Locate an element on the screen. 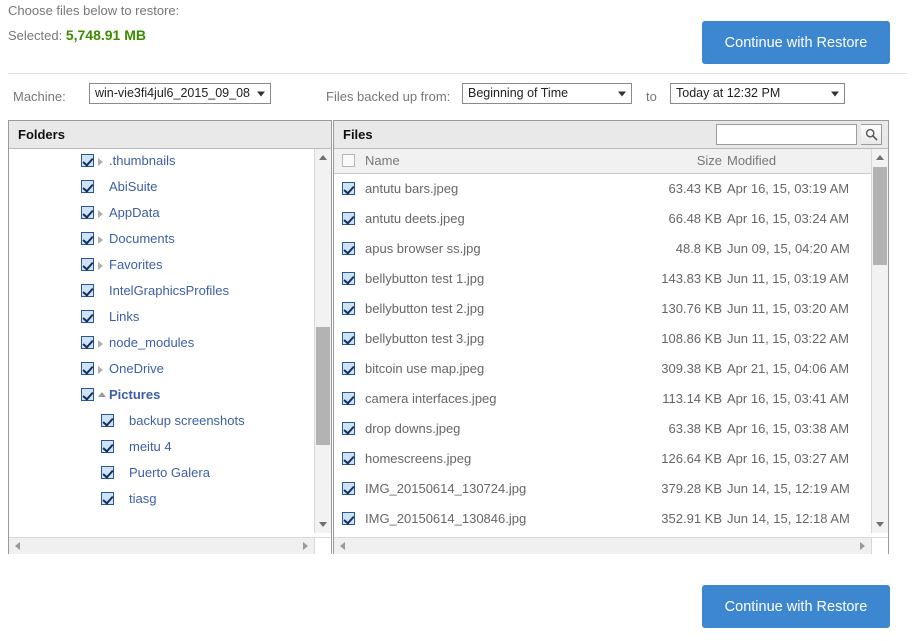  folders-horizontal-scrollbar is located at coordinates (161, 545).